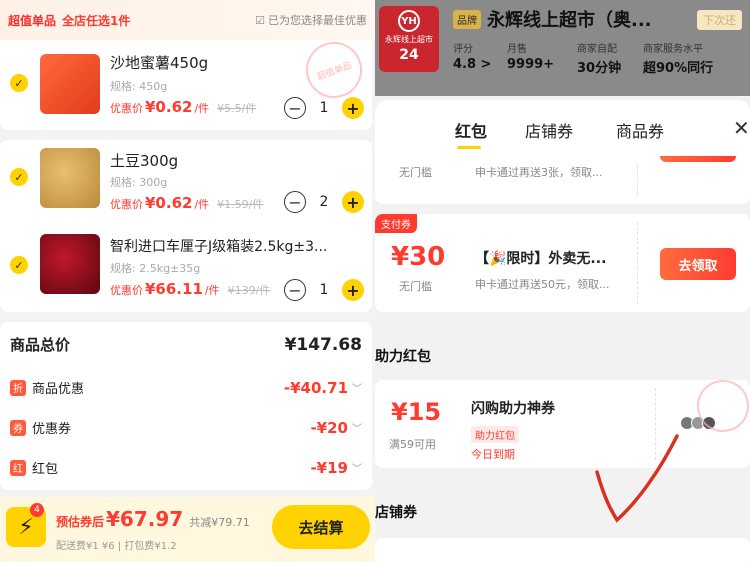 This screenshot has width=750, height=562. I want to click on quantity-value: 2, so click(324, 202).